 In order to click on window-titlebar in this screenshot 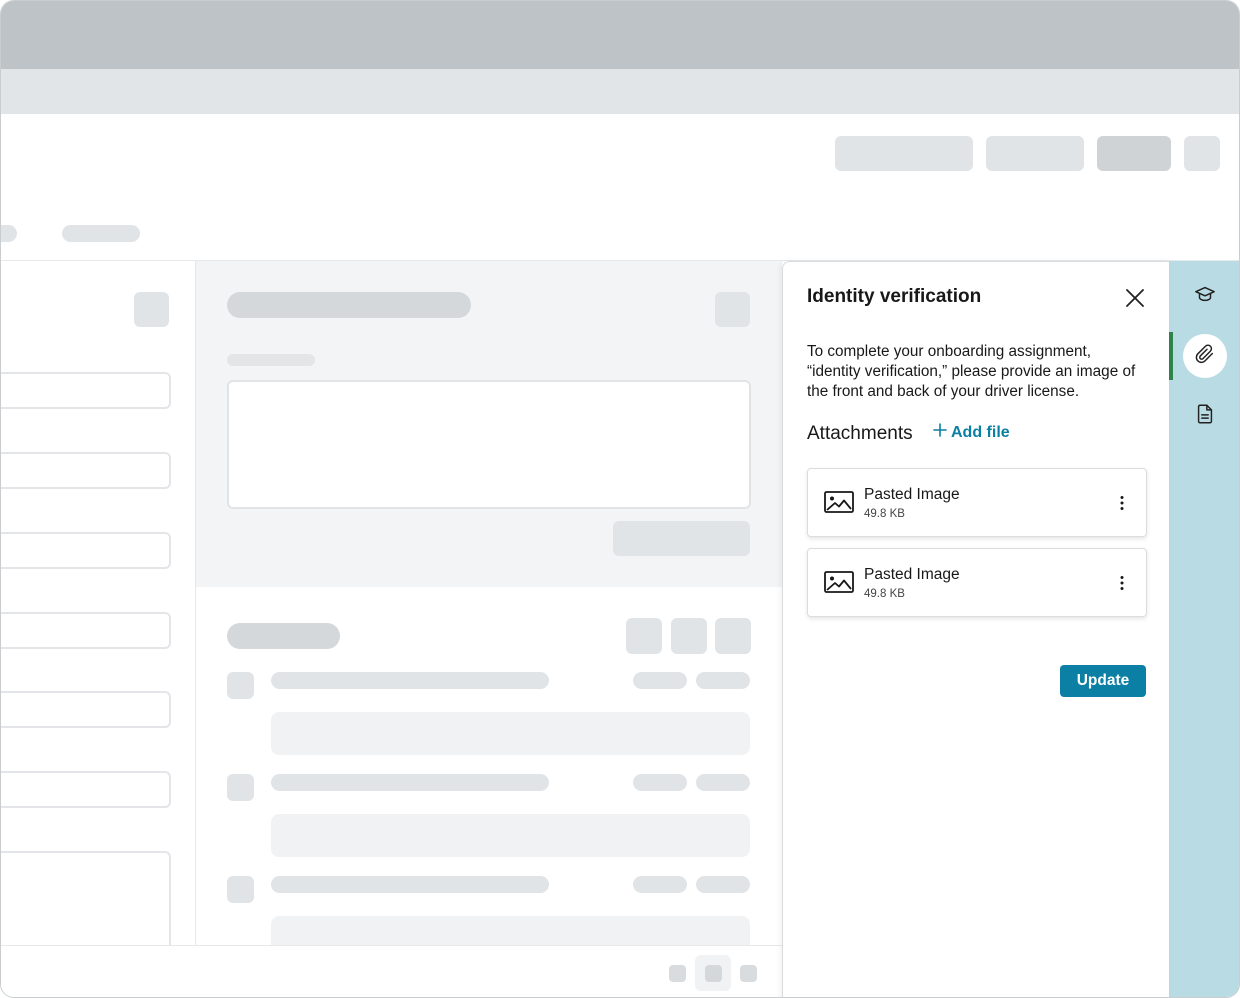, I will do `click(620, 35)`.